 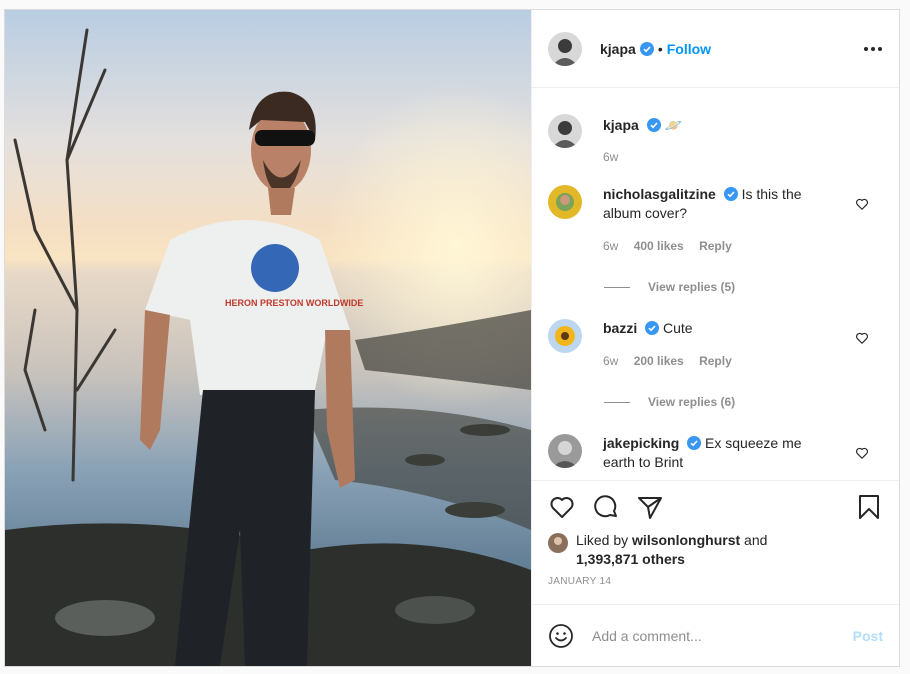 What do you see at coordinates (686, 540) in the screenshot?
I see `liked-by-user: wilsonlonghurst` at bounding box center [686, 540].